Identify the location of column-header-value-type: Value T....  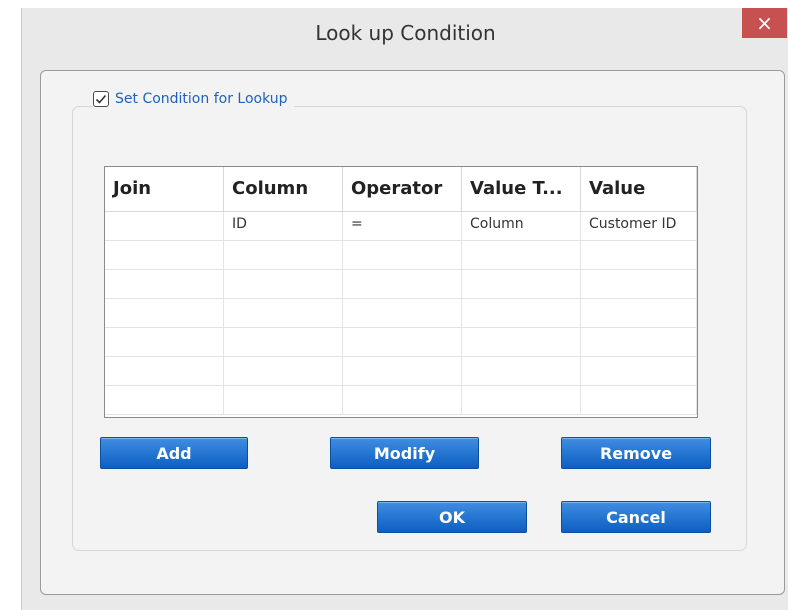
(521, 189).